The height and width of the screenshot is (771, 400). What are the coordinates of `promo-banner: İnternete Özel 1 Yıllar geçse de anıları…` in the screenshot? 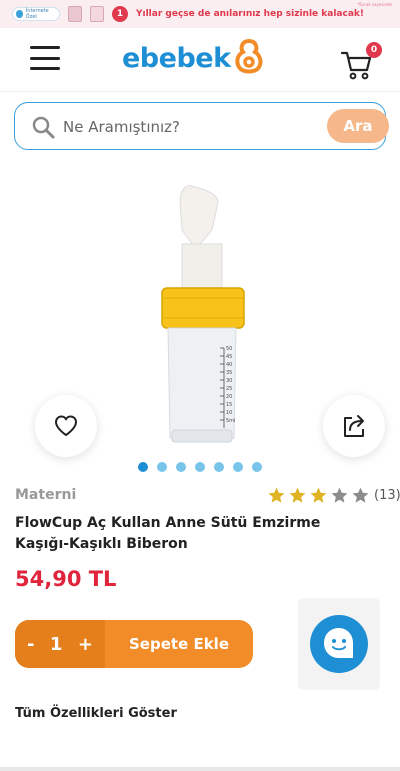 It's located at (200, 14).